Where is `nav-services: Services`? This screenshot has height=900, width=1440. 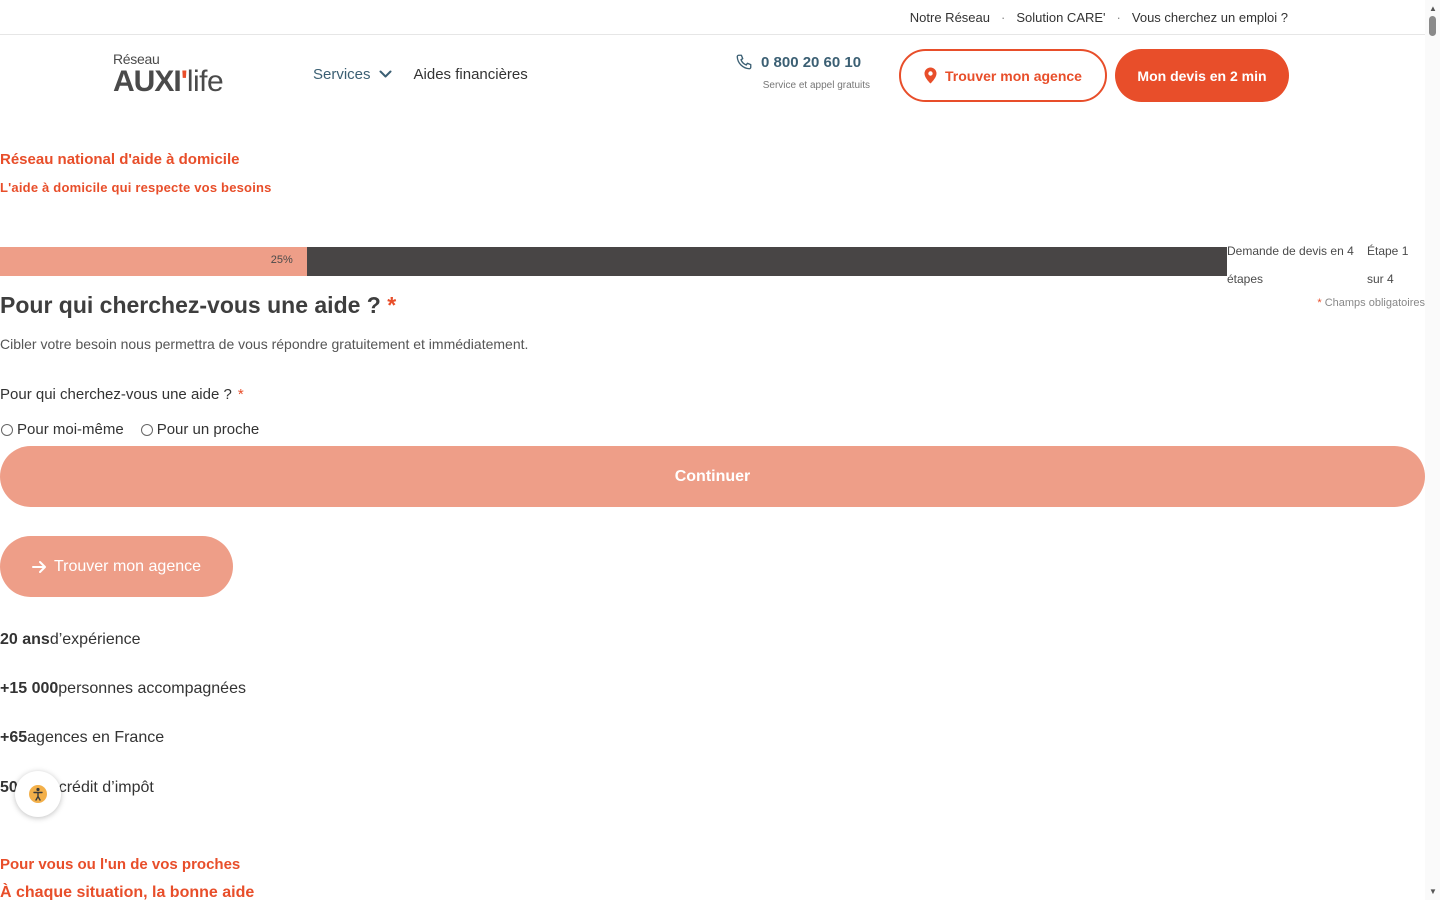
nav-services: Services is located at coordinates (352, 74).